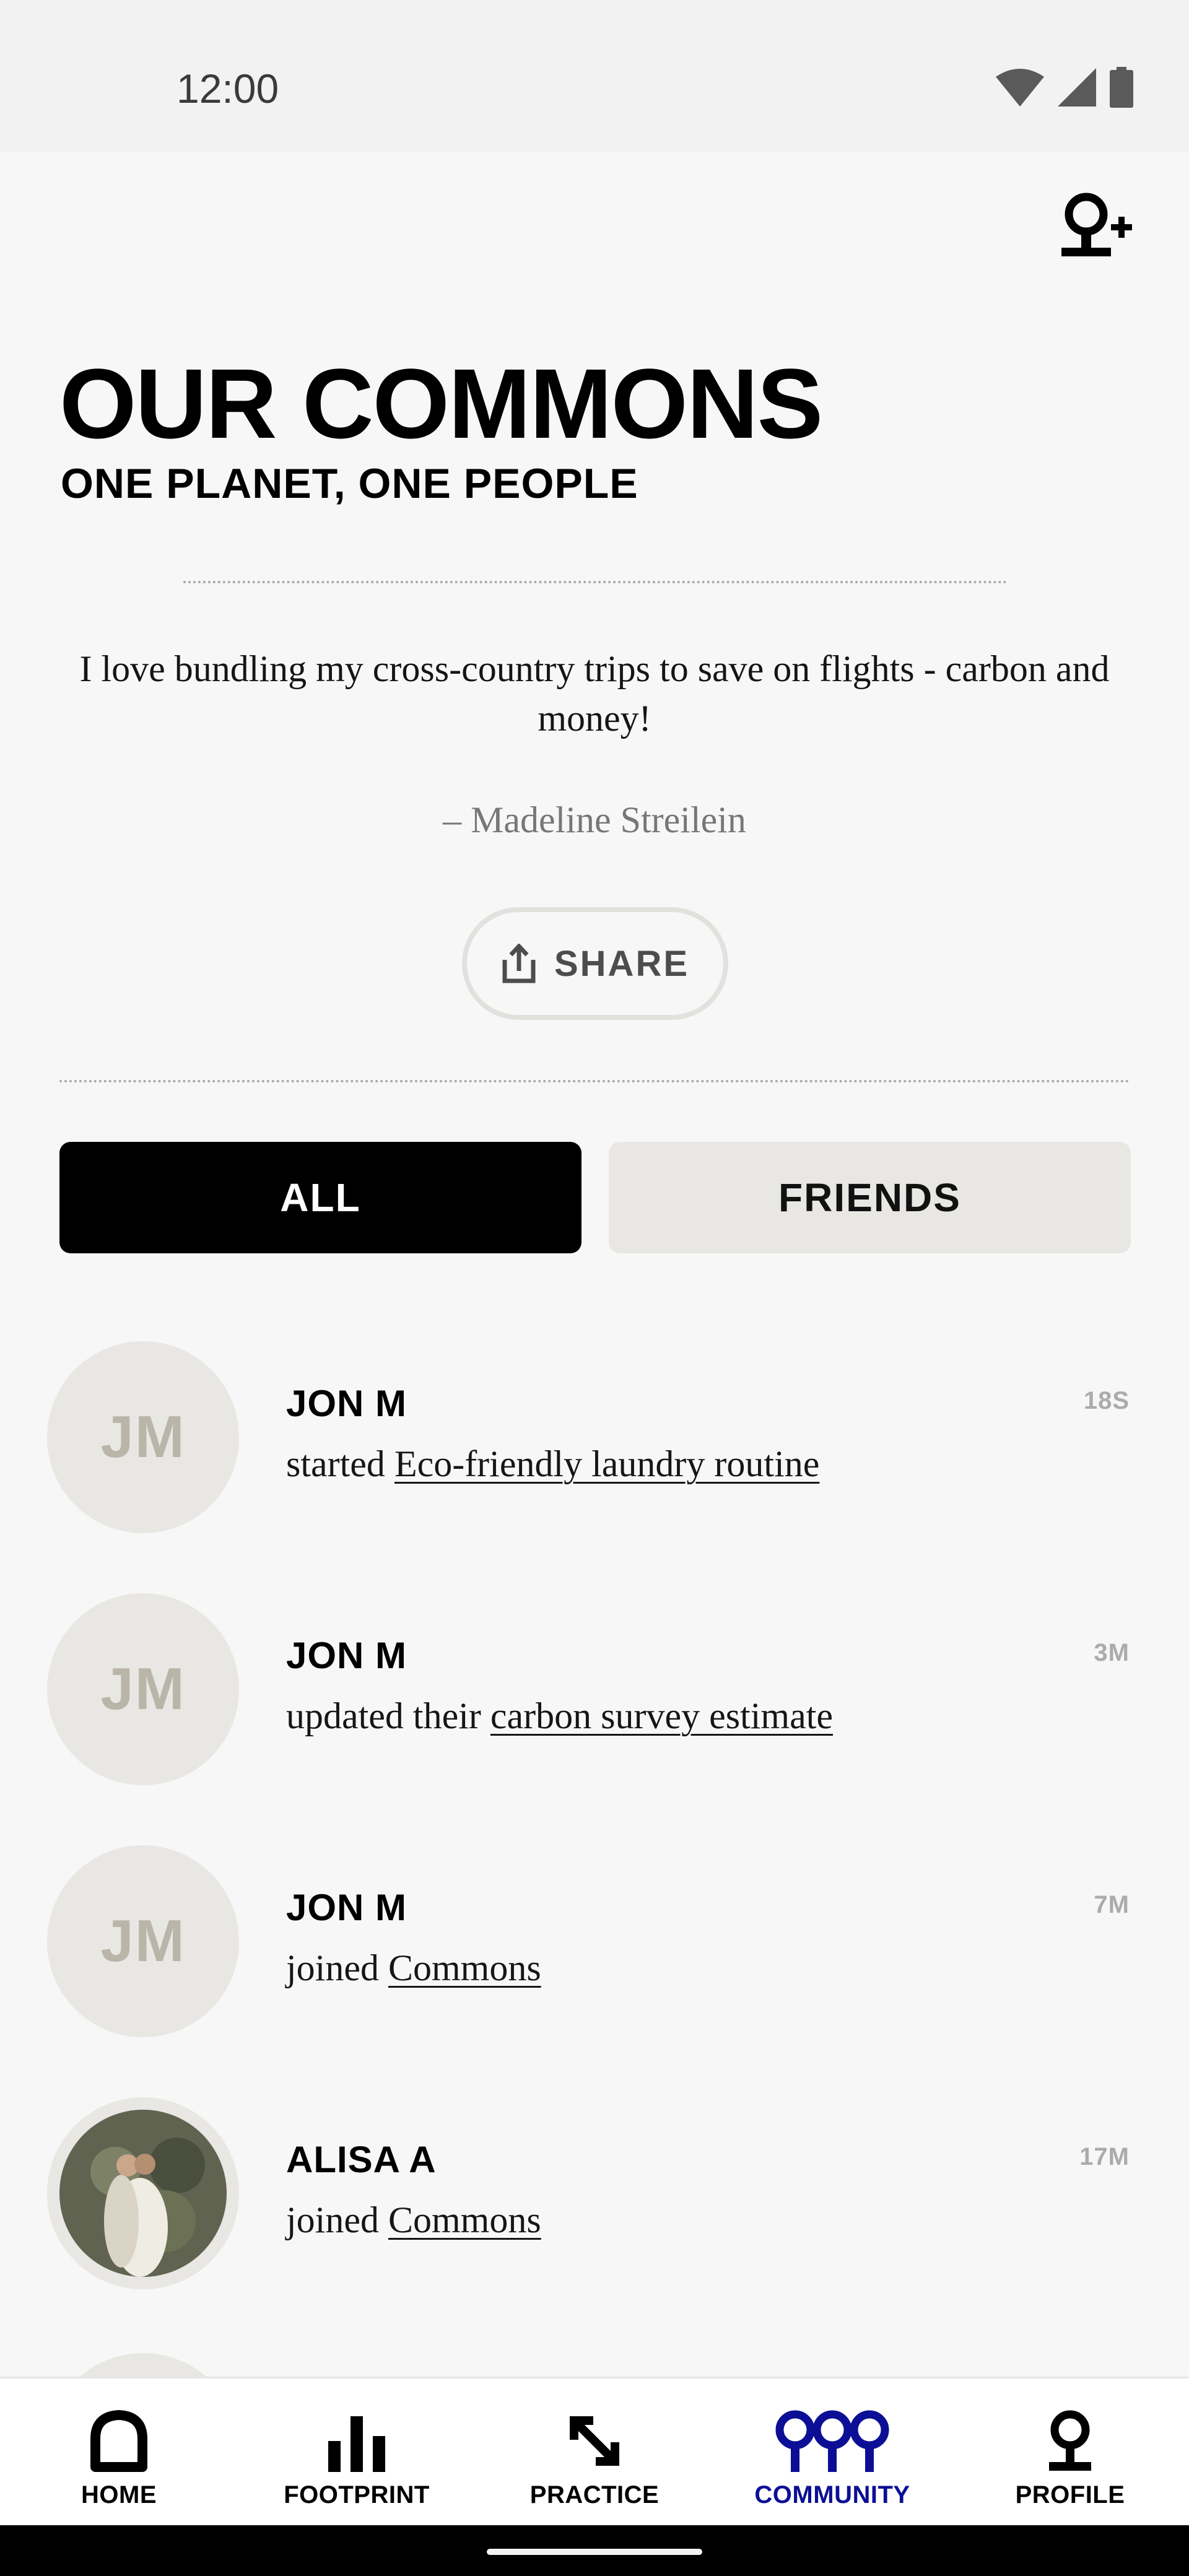  Describe the element at coordinates (832, 2441) in the screenshot. I see `community-icon` at that location.